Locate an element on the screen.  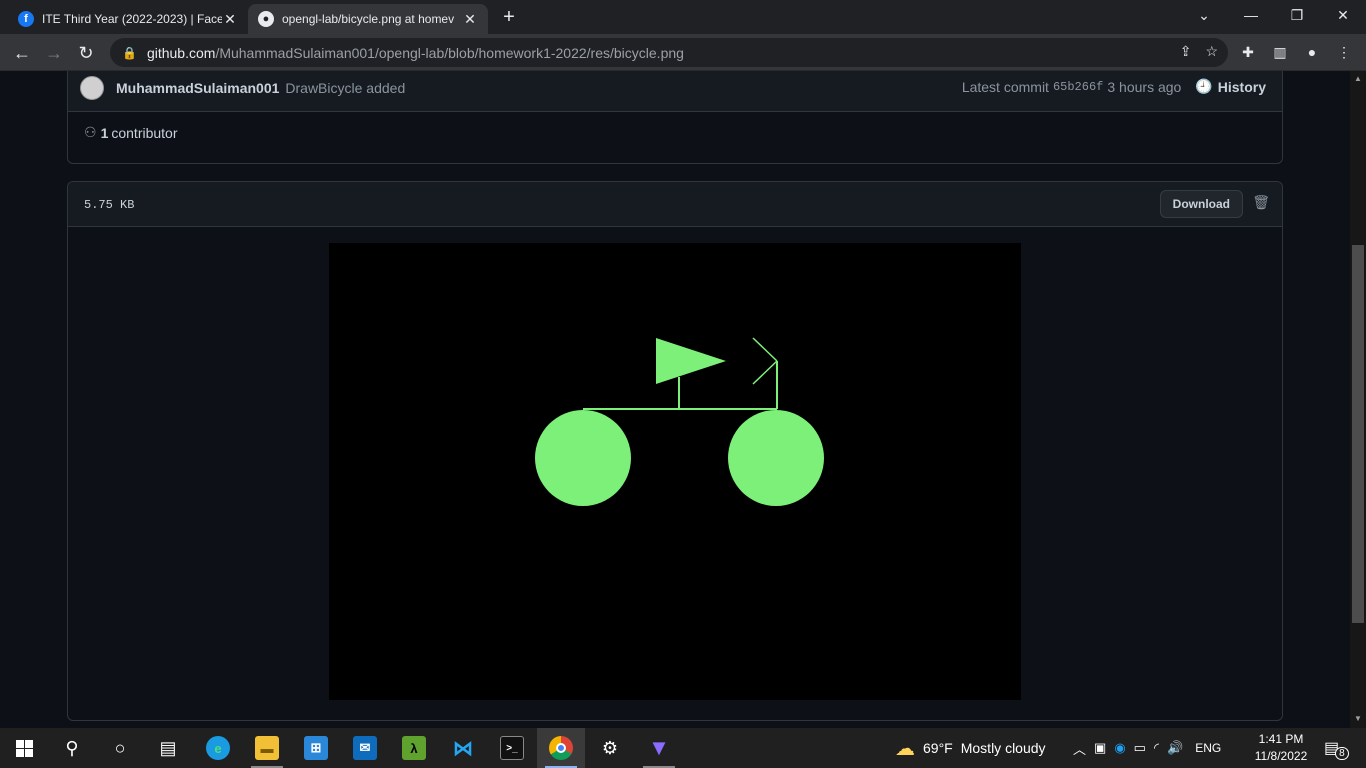
volume-icon: 🔊 is located at coordinates (1175, 748).